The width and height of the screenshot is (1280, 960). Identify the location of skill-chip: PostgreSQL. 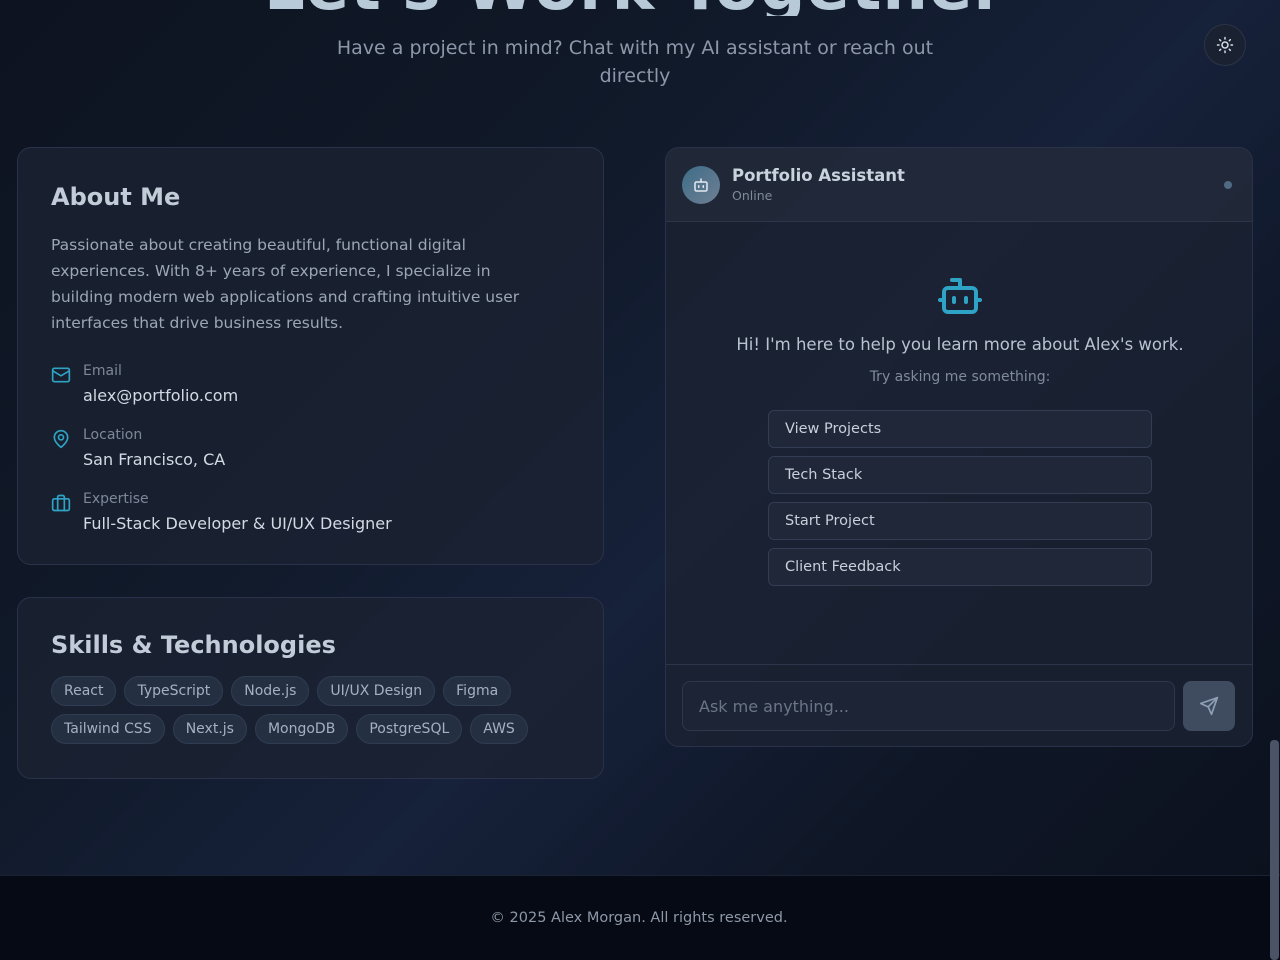
(409, 729).